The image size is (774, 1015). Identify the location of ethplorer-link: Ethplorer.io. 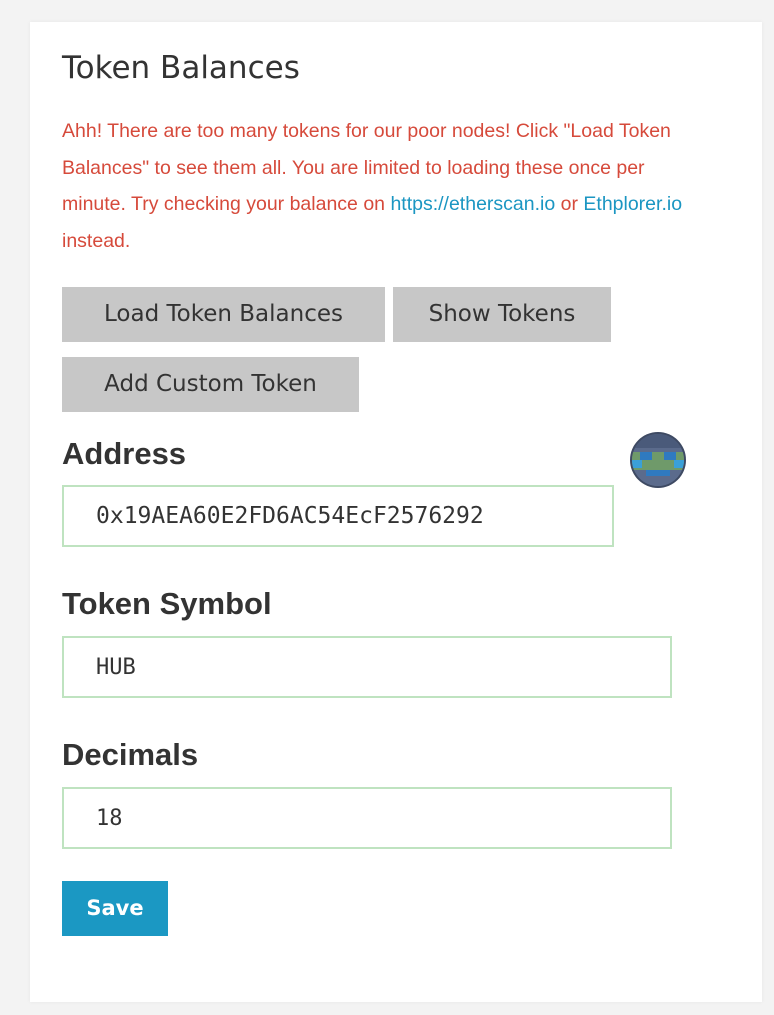
(632, 204).